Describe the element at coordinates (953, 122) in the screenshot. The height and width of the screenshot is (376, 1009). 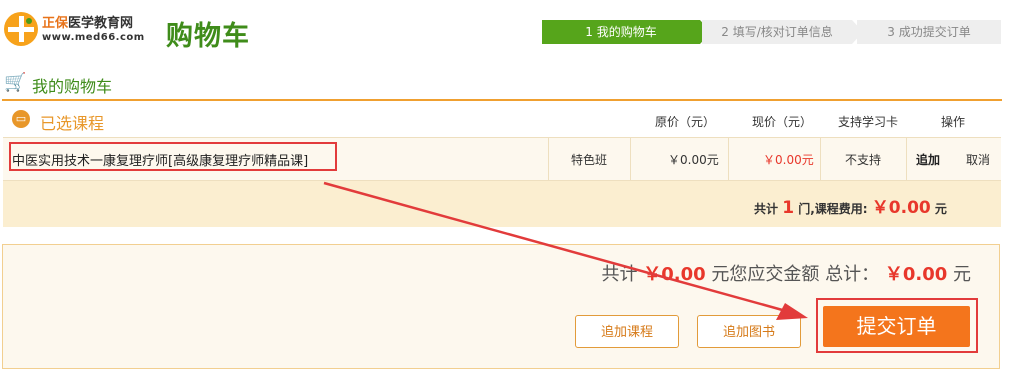
I see `col-actions: 操作` at that location.